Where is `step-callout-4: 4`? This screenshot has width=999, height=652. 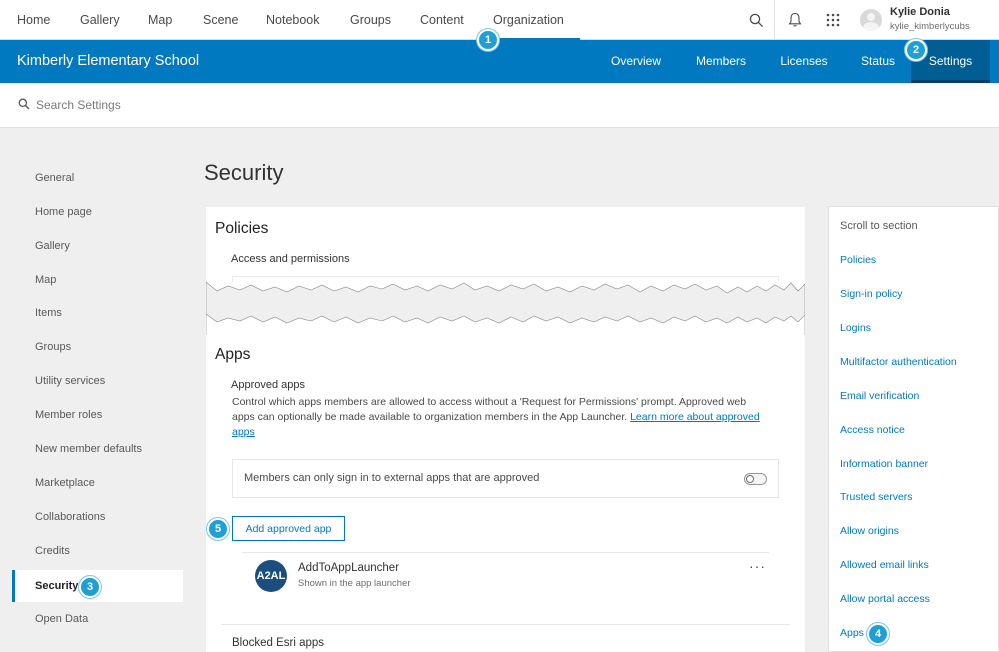
step-callout-4: 4 is located at coordinates (878, 634).